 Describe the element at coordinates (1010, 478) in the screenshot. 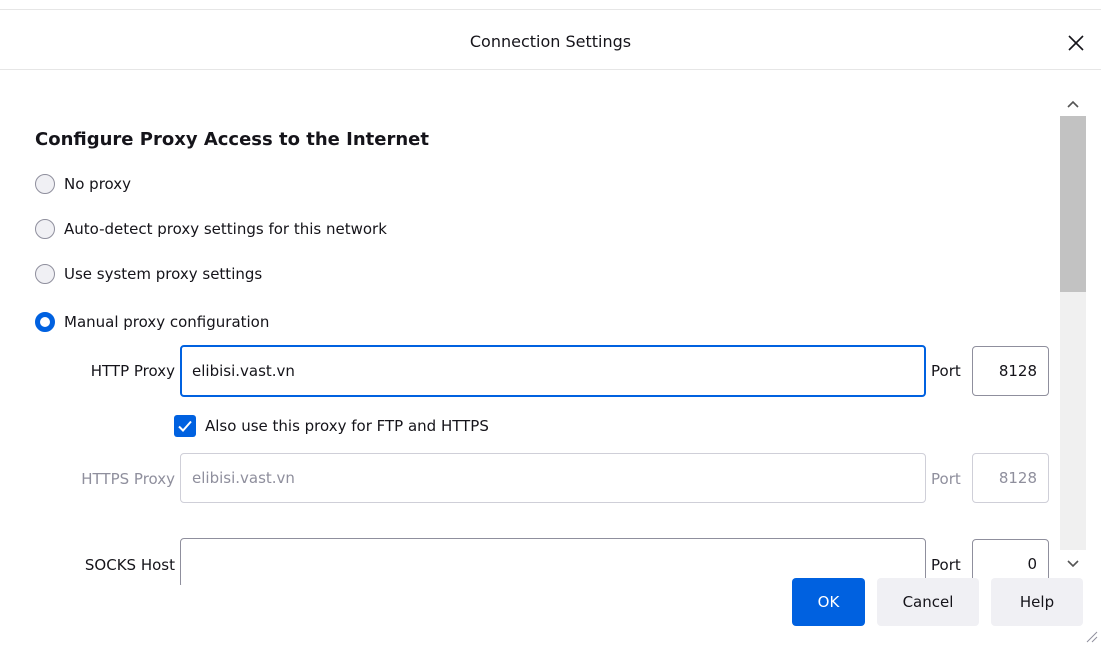

I see `https-port-input: 8128` at that location.